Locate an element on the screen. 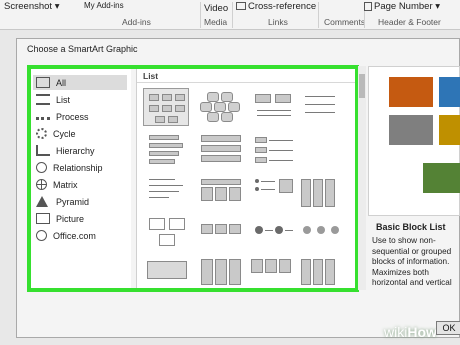  scrollbar-thumb is located at coordinates (362, 86).